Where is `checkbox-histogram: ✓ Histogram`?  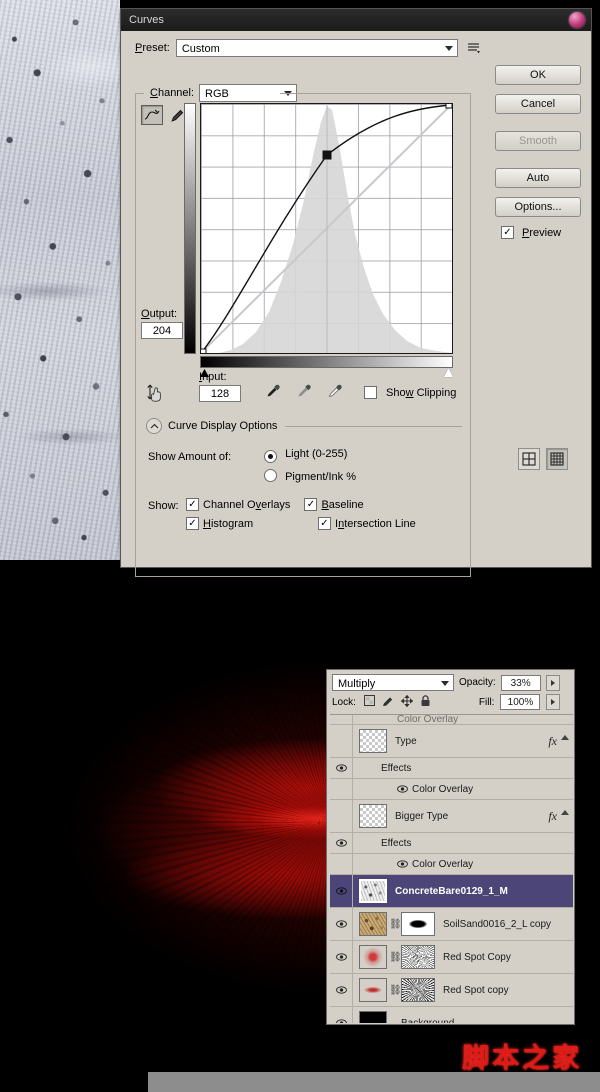
checkbox-histogram: ✓ Histogram is located at coordinates (245, 523).